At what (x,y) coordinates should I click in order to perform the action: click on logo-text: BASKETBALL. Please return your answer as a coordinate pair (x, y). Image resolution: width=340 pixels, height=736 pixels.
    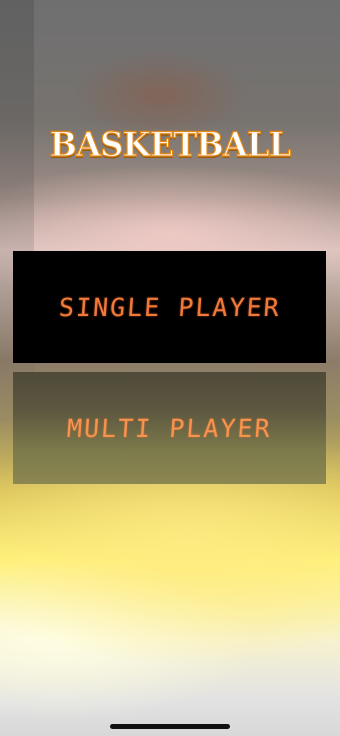
    Looking at the image, I should click on (170, 144).